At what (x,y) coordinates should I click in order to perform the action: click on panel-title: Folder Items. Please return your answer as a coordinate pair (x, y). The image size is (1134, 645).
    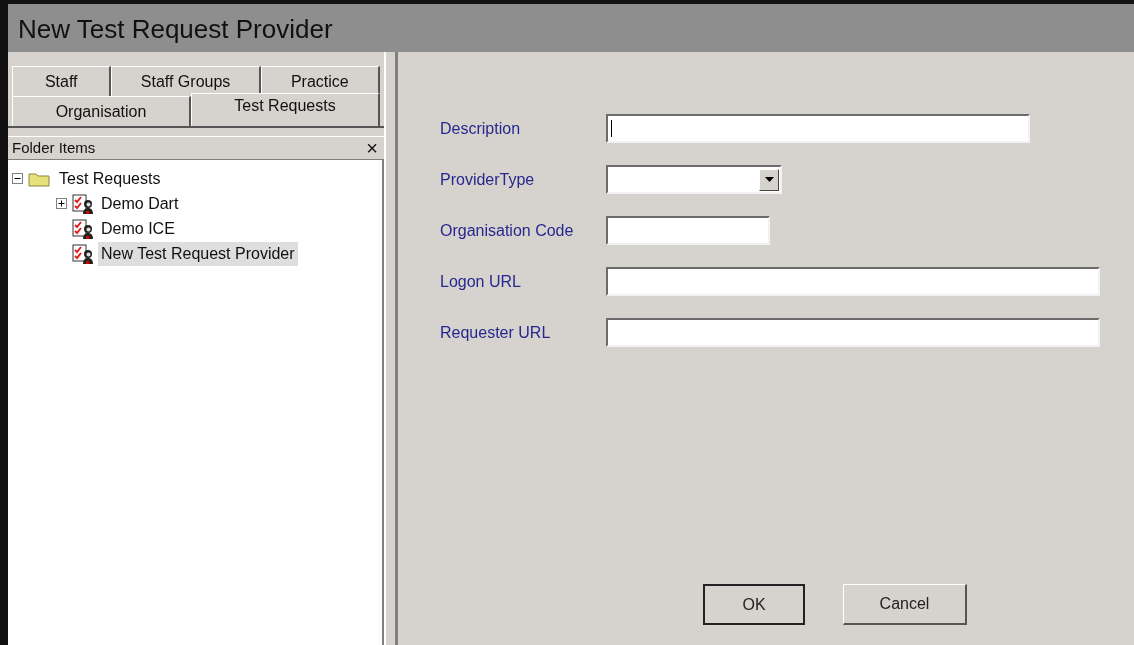
    Looking at the image, I should click on (54, 147).